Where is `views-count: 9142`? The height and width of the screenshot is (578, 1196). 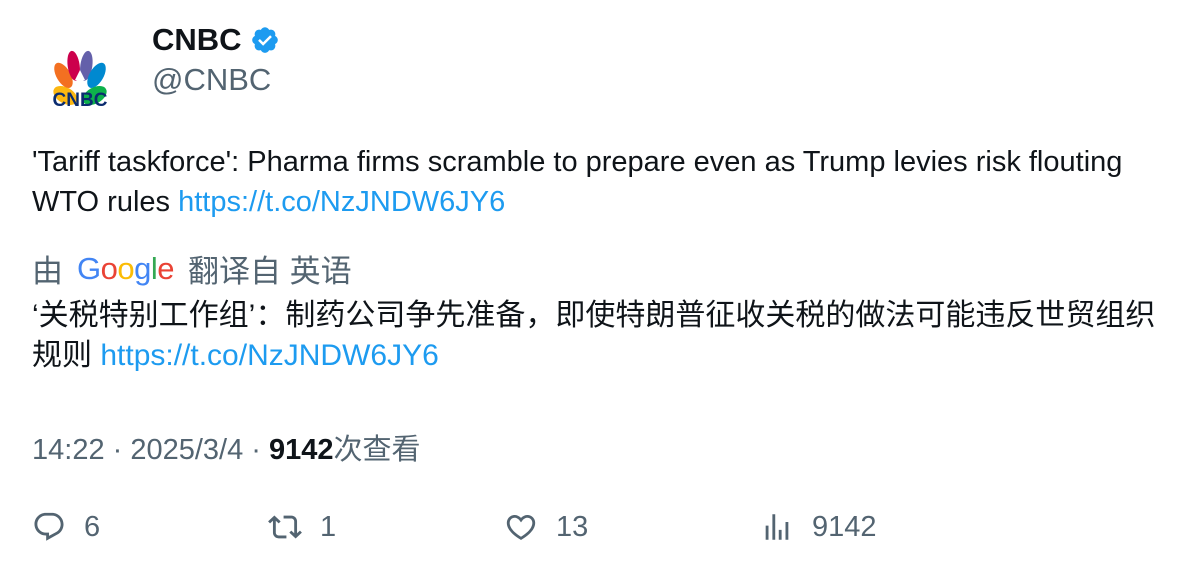 views-count: 9142 is located at coordinates (301, 450).